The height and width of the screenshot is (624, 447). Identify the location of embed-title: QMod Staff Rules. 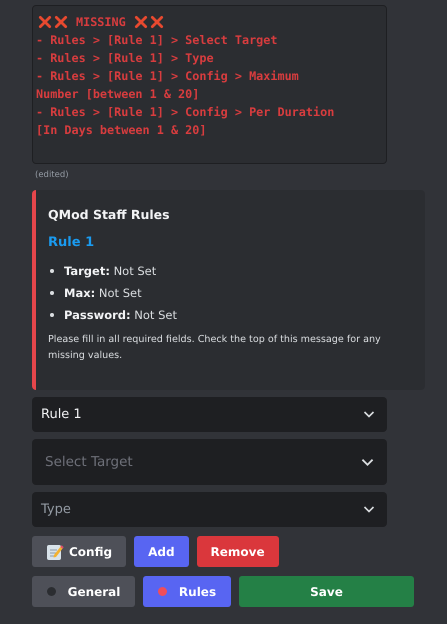
(109, 214).